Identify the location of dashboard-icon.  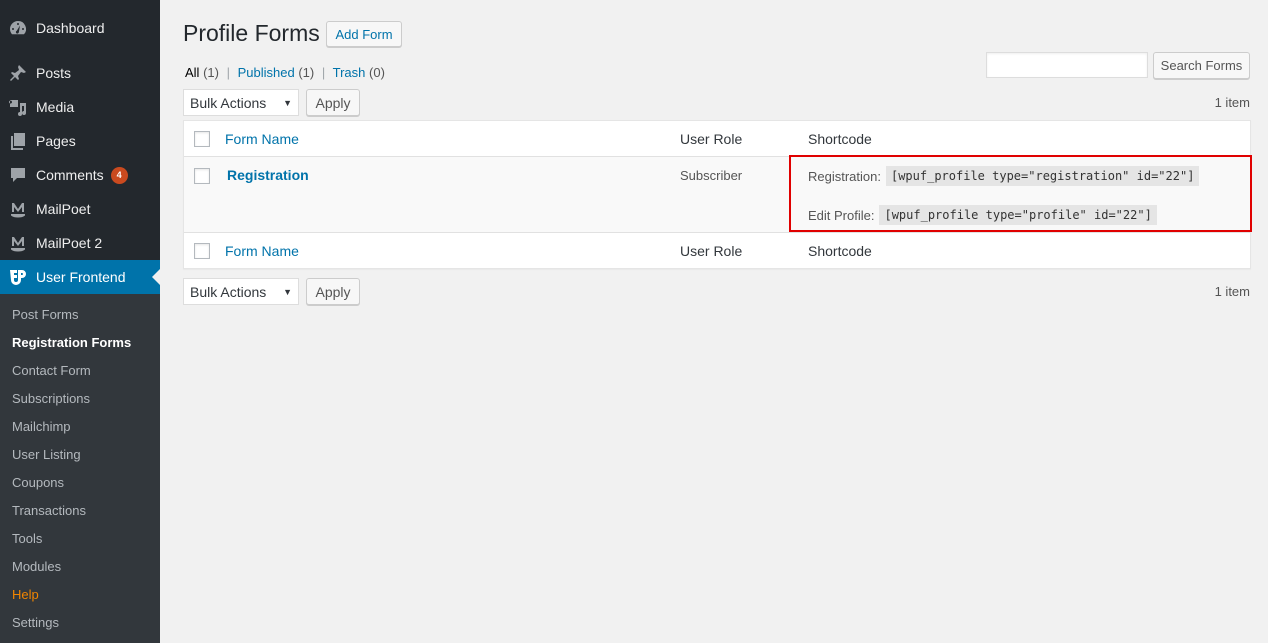
(18, 28).